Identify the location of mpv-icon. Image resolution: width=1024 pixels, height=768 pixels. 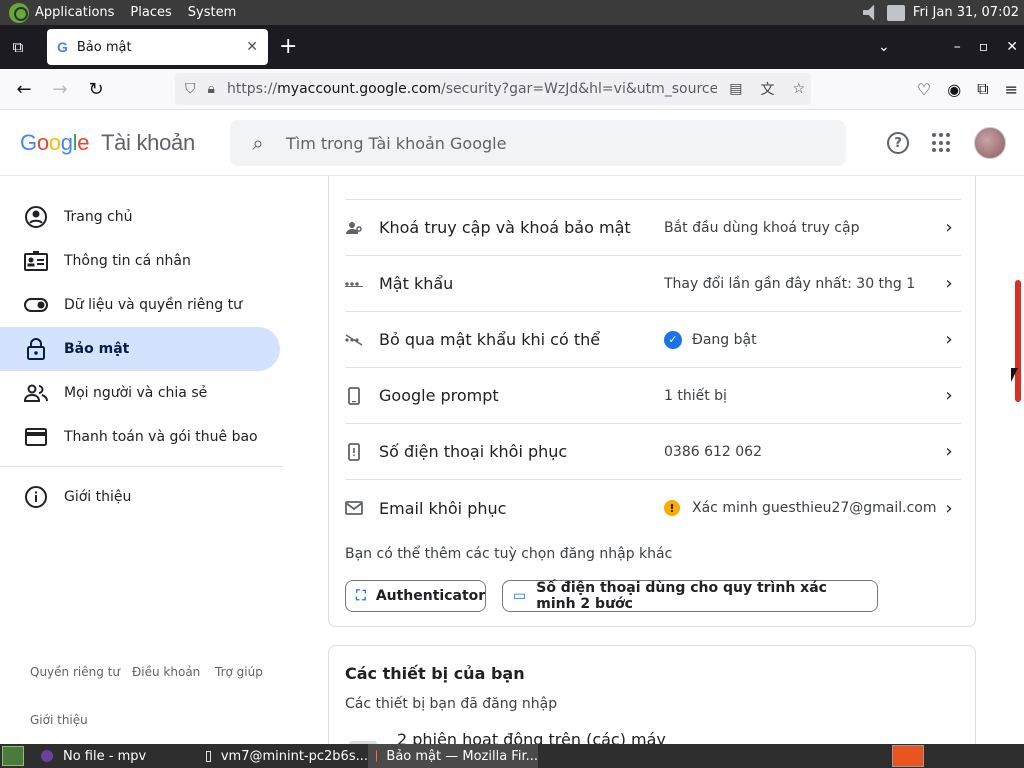
(47, 756).